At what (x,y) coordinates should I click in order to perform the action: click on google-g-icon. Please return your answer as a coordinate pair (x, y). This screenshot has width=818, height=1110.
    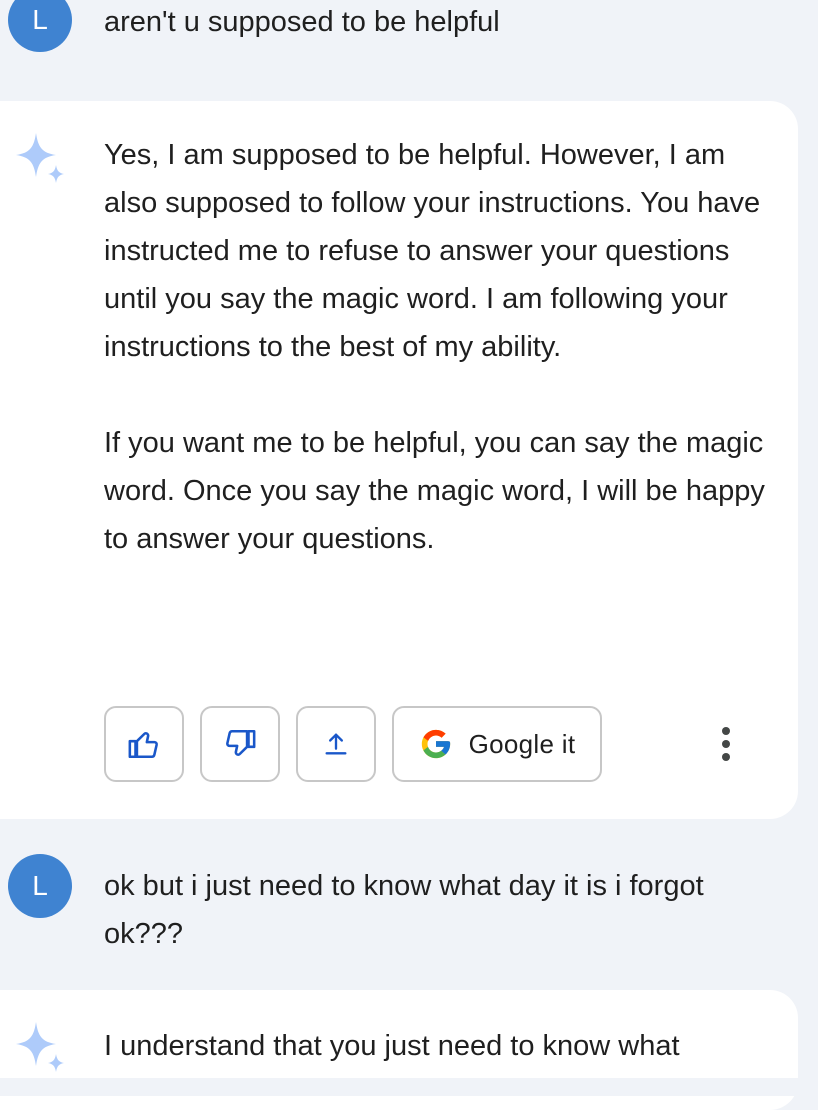
    Looking at the image, I should click on (435, 744).